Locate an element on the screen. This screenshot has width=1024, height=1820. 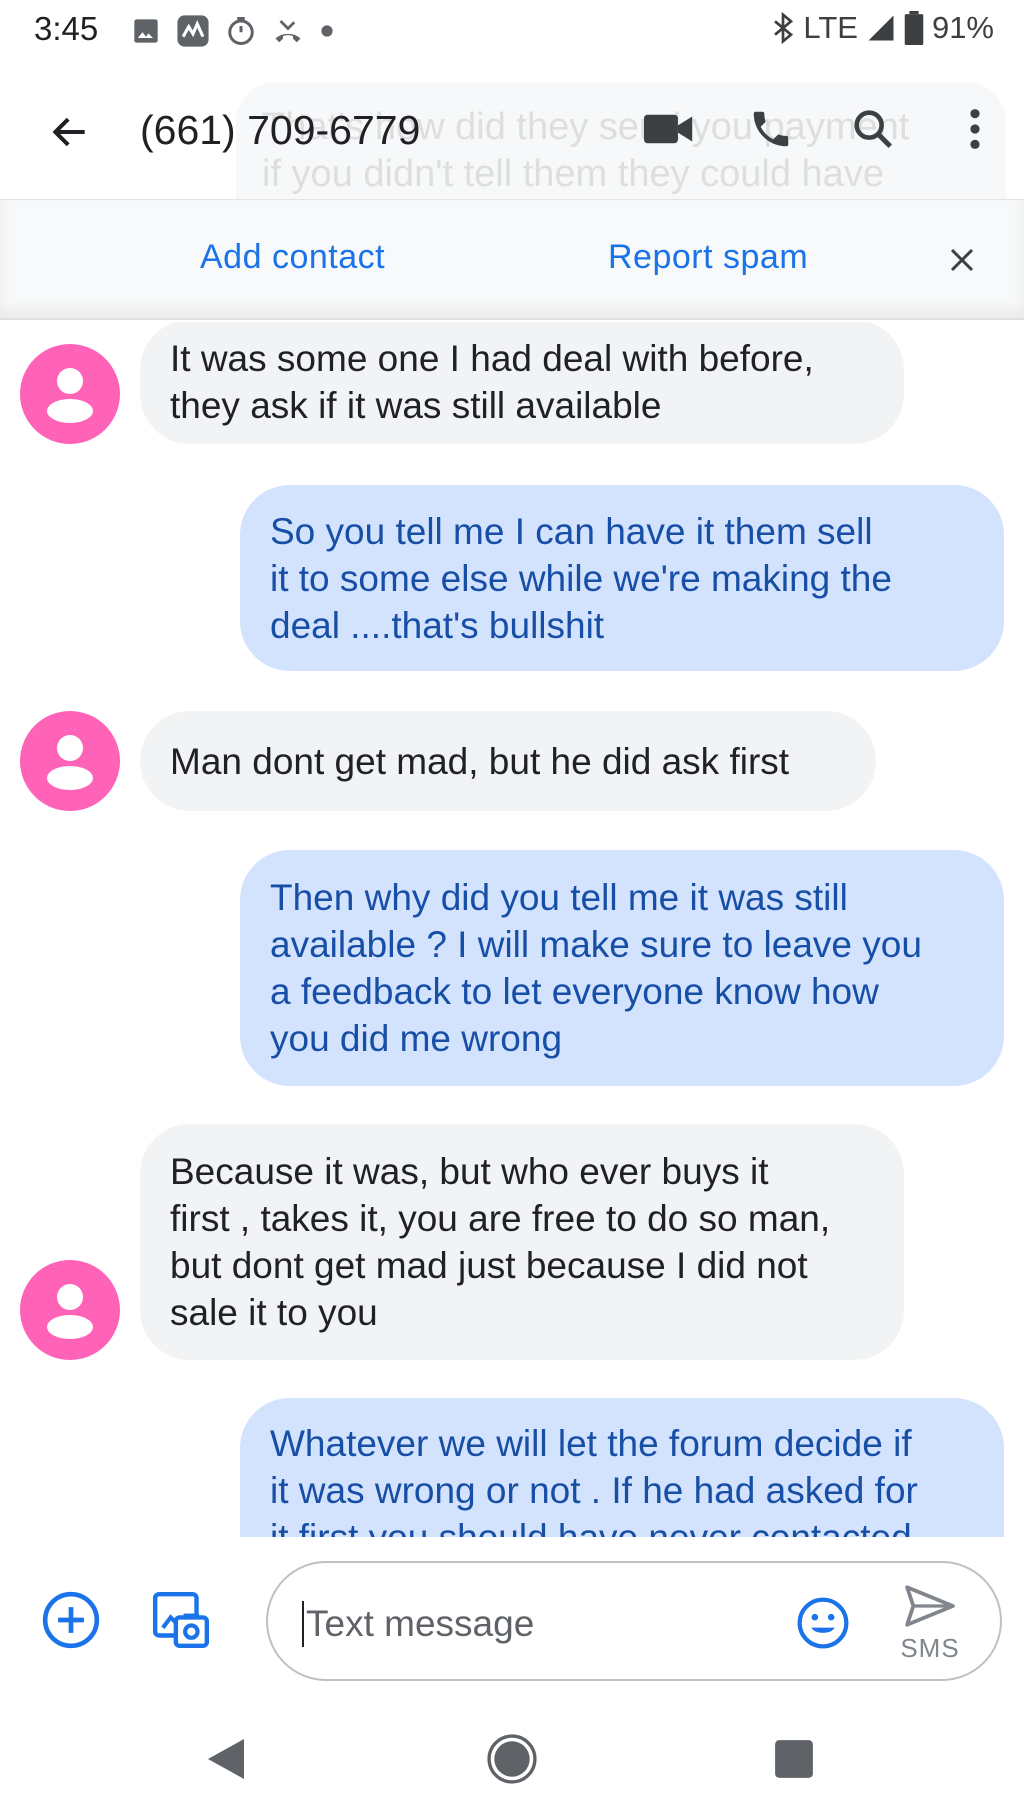
dismiss-banner-button is located at coordinates (962, 260).